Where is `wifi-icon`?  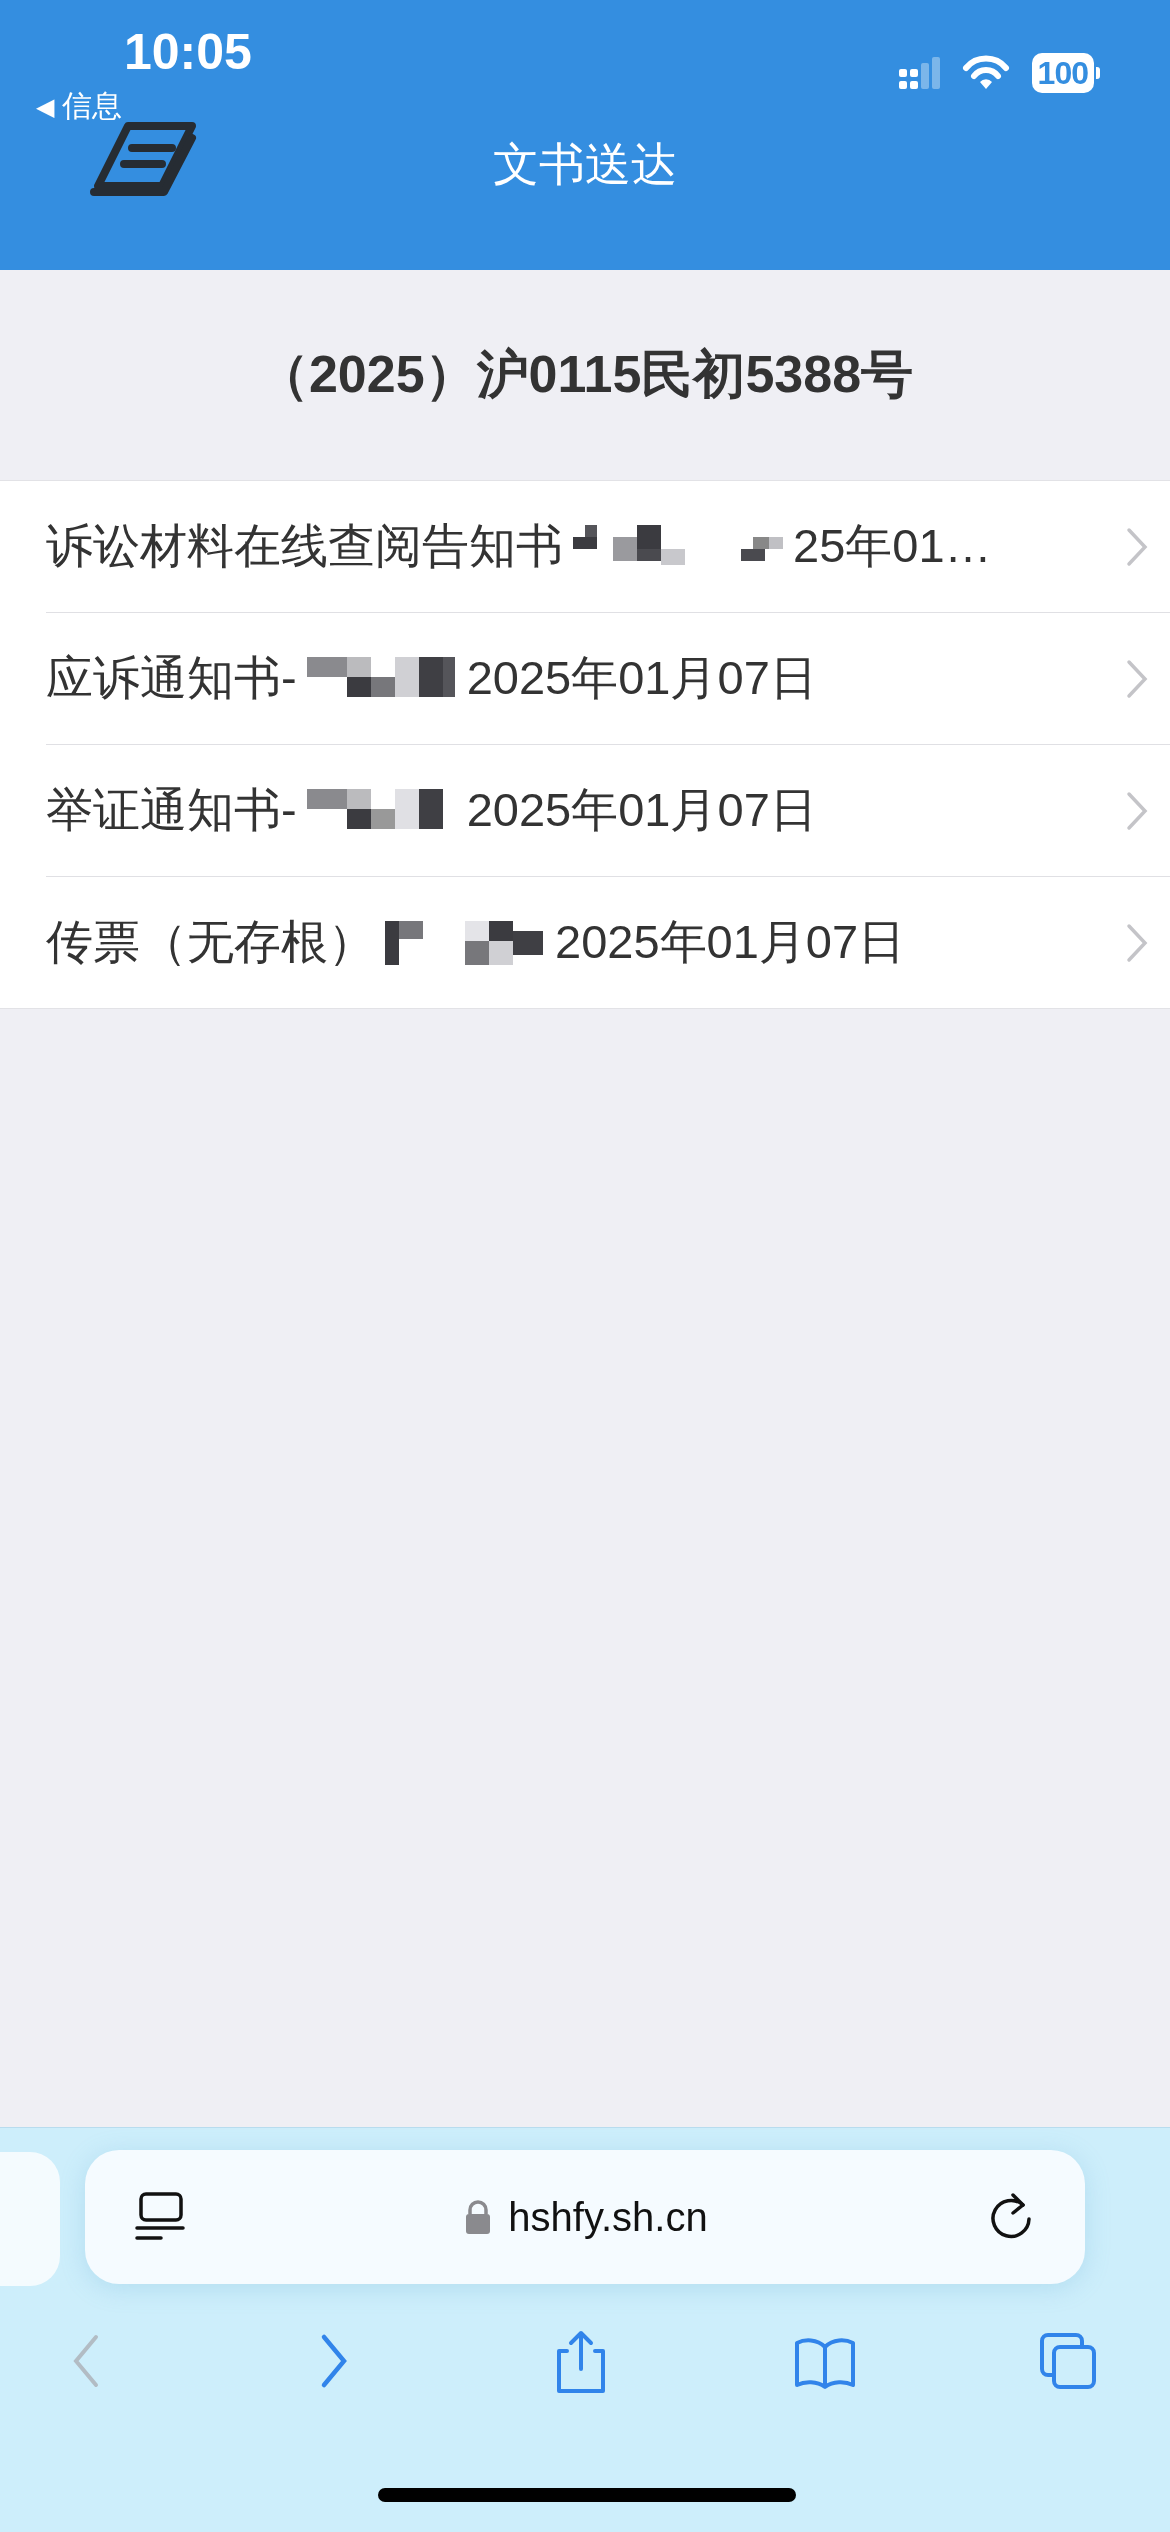 wifi-icon is located at coordinates (985, 73).